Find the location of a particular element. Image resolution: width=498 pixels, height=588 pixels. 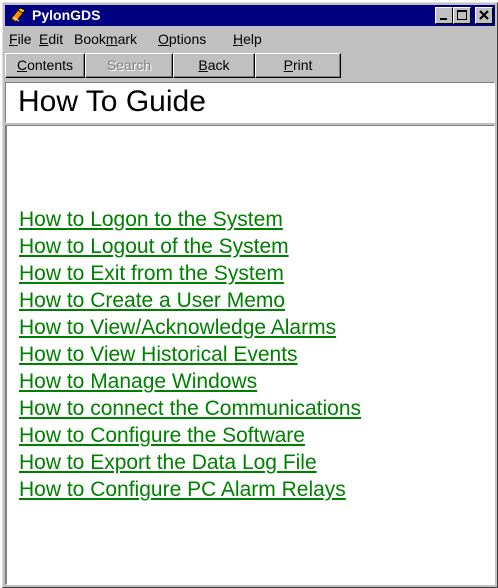

close-icon is located at coordinates (484, 15).